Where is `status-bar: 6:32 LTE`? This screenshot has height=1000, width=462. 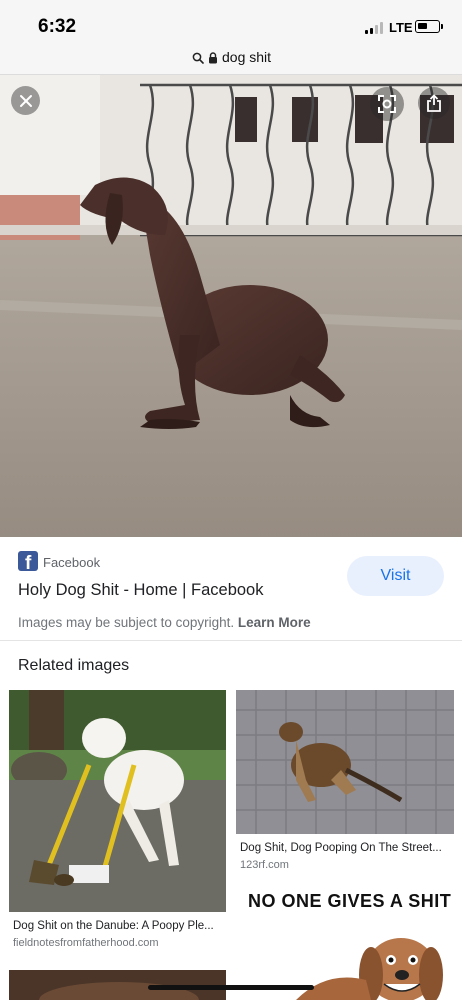
status-bar: 6:32 LTE is located at coordinates (231, 24).